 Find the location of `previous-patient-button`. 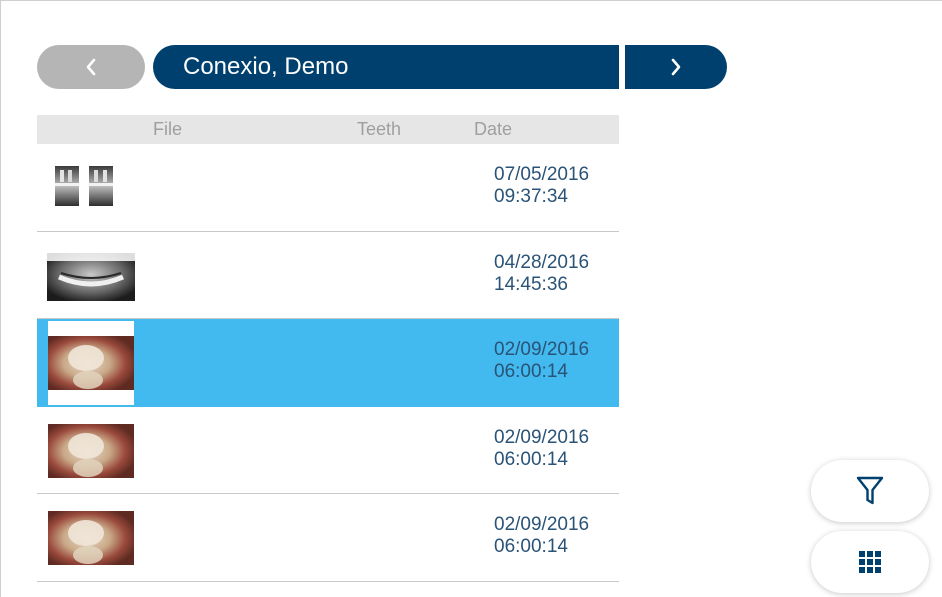

previous-patient-button is located at coordinates (91, 67).